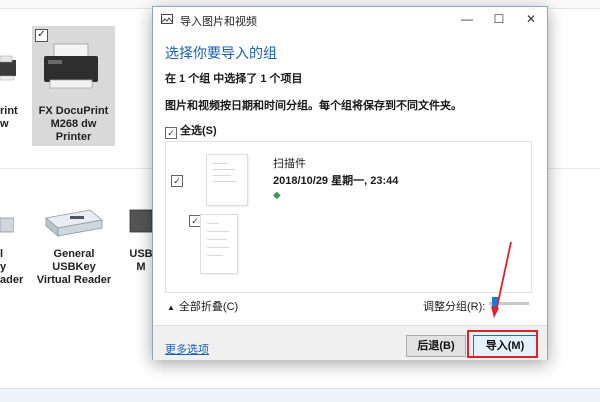 This screenshot has height=402, width=600. What do you see at coordinates (7, 223) in the screenshot?
I see `drive-icon` at bounding box center [7, 223].